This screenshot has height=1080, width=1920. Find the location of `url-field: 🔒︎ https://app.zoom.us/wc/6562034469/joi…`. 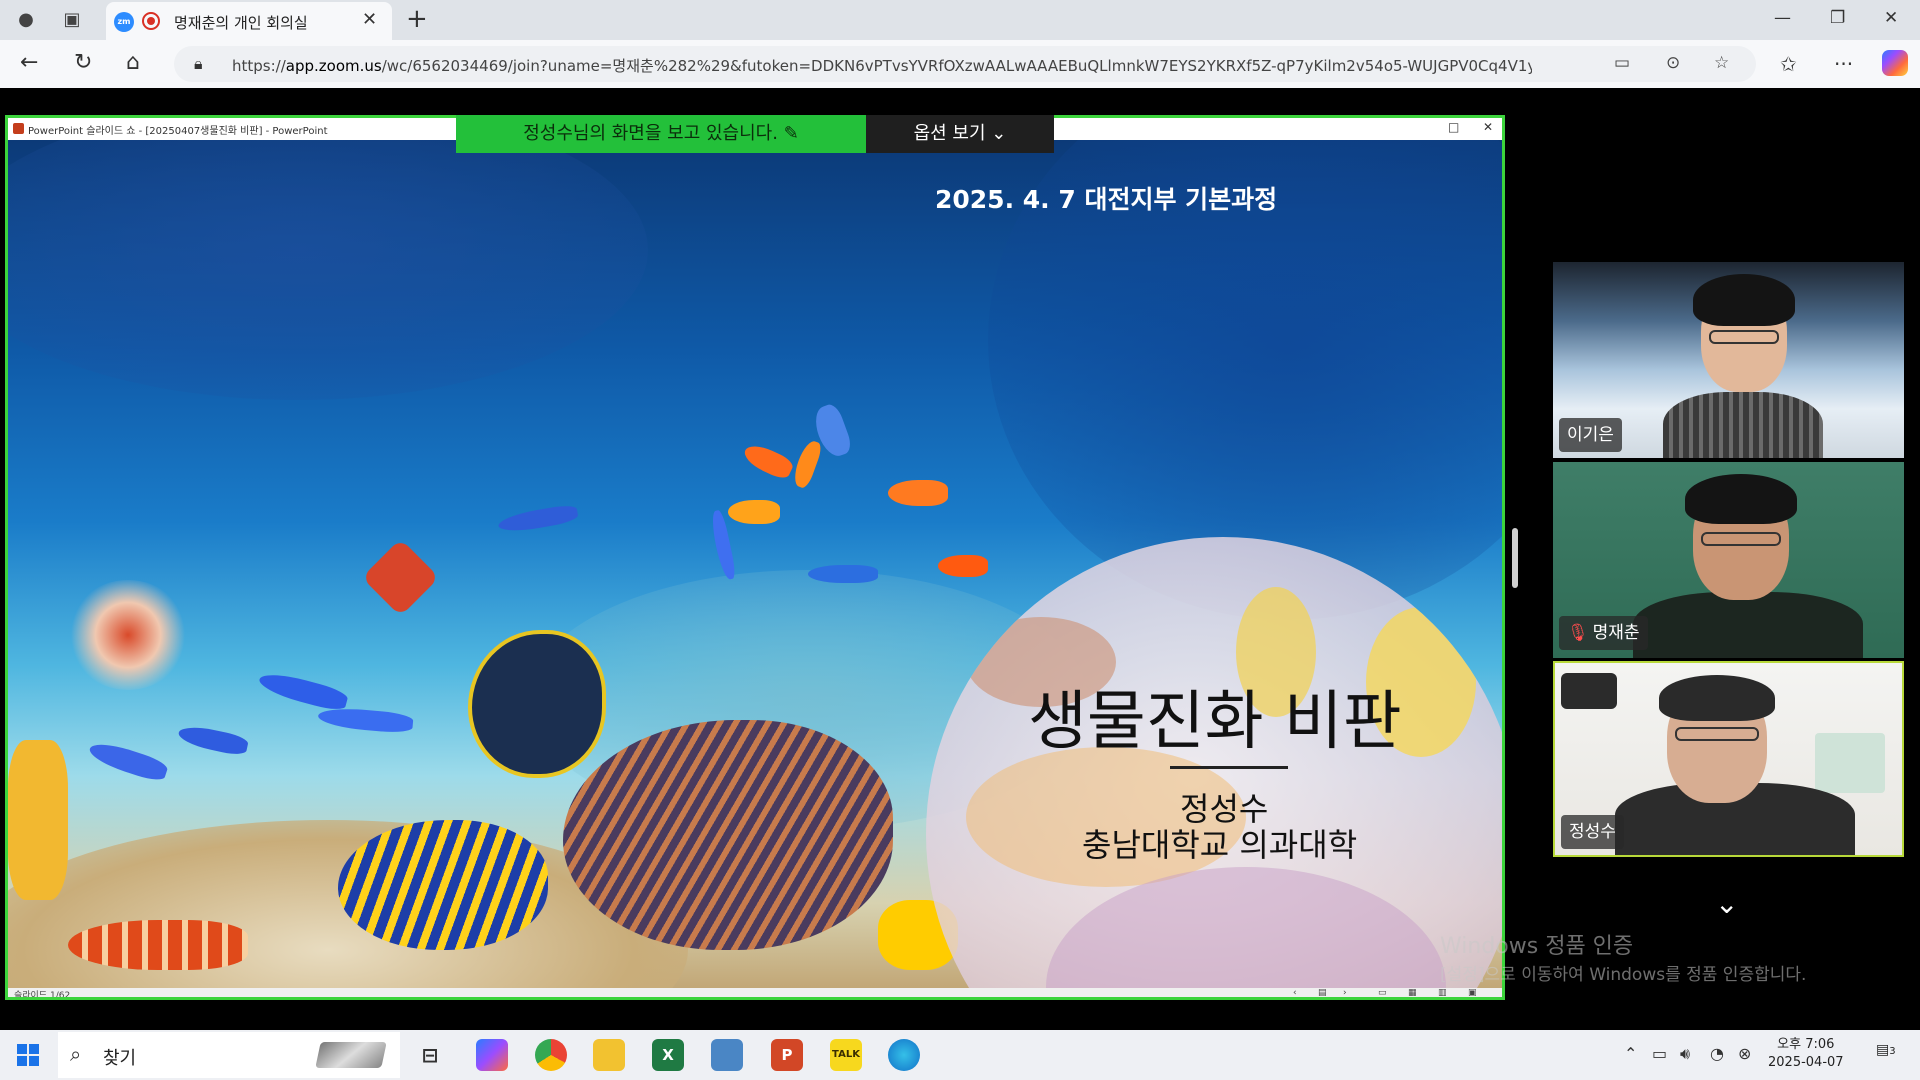

url-field: 🔒︎ https://app.zoom.us/wc/6562034469/joi… is located at coordinates (965, 64).